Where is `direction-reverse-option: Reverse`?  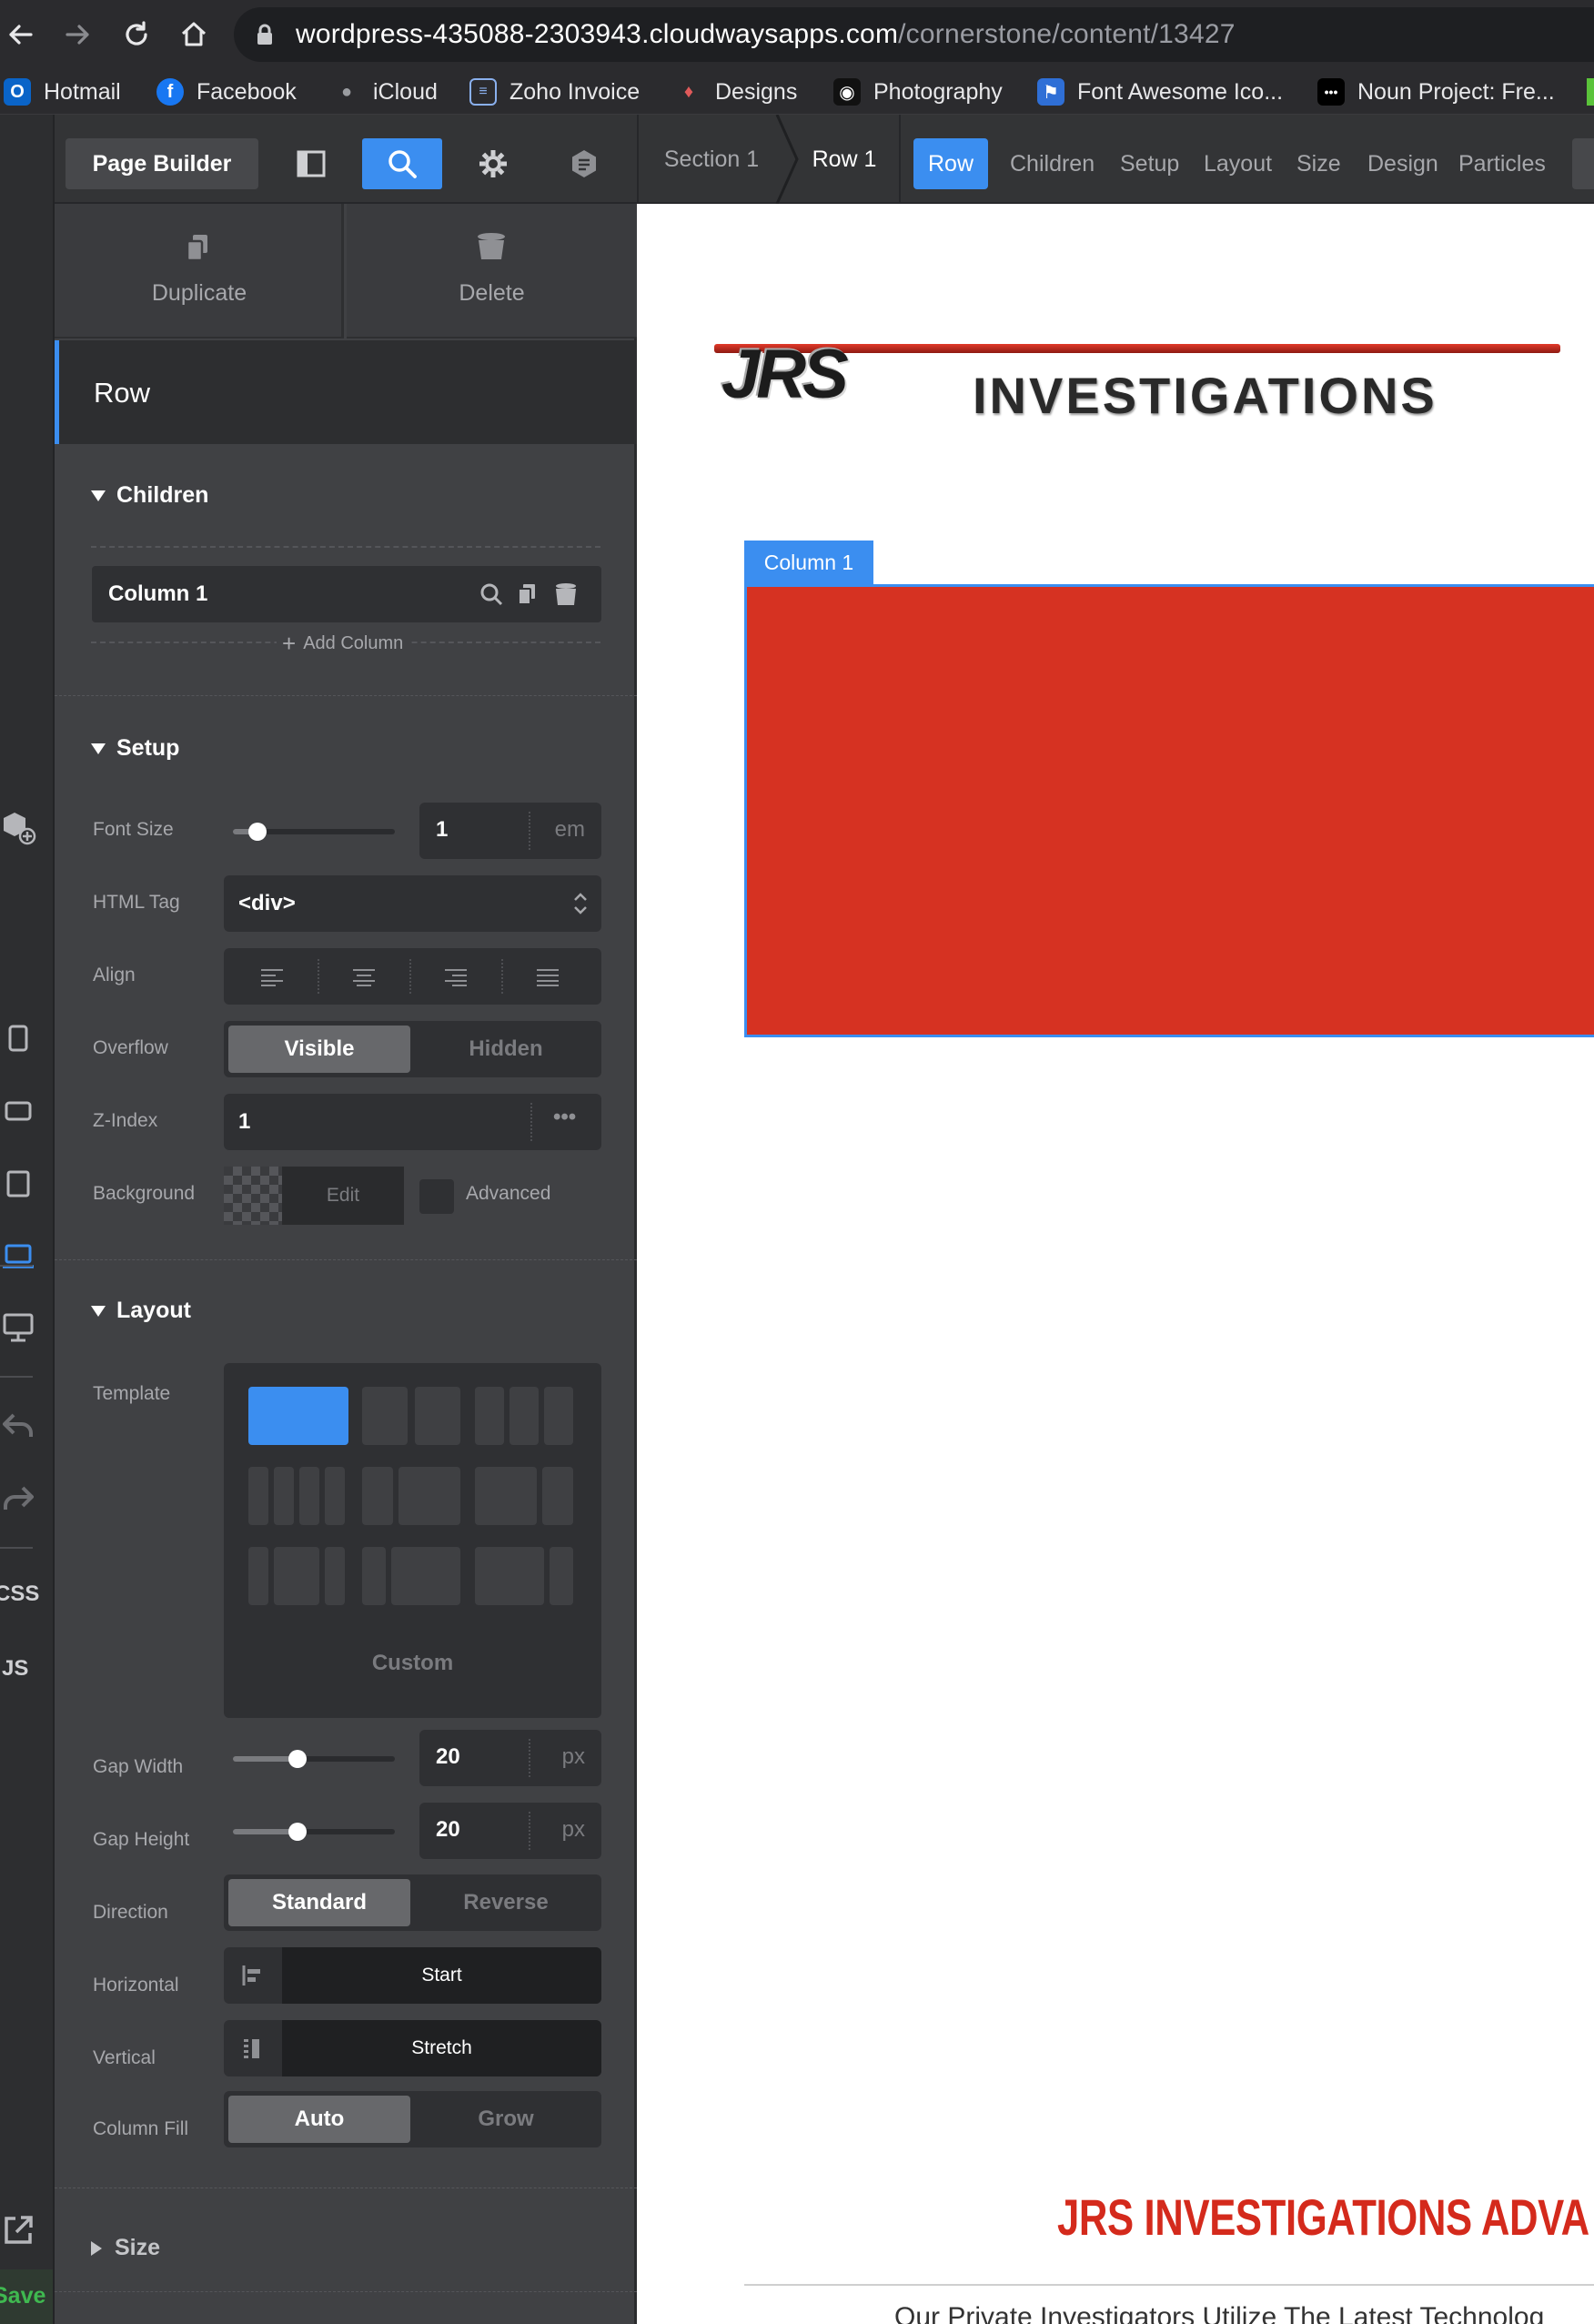 direction-reverse-option: Reverse is located at coordinates (506, 1902).